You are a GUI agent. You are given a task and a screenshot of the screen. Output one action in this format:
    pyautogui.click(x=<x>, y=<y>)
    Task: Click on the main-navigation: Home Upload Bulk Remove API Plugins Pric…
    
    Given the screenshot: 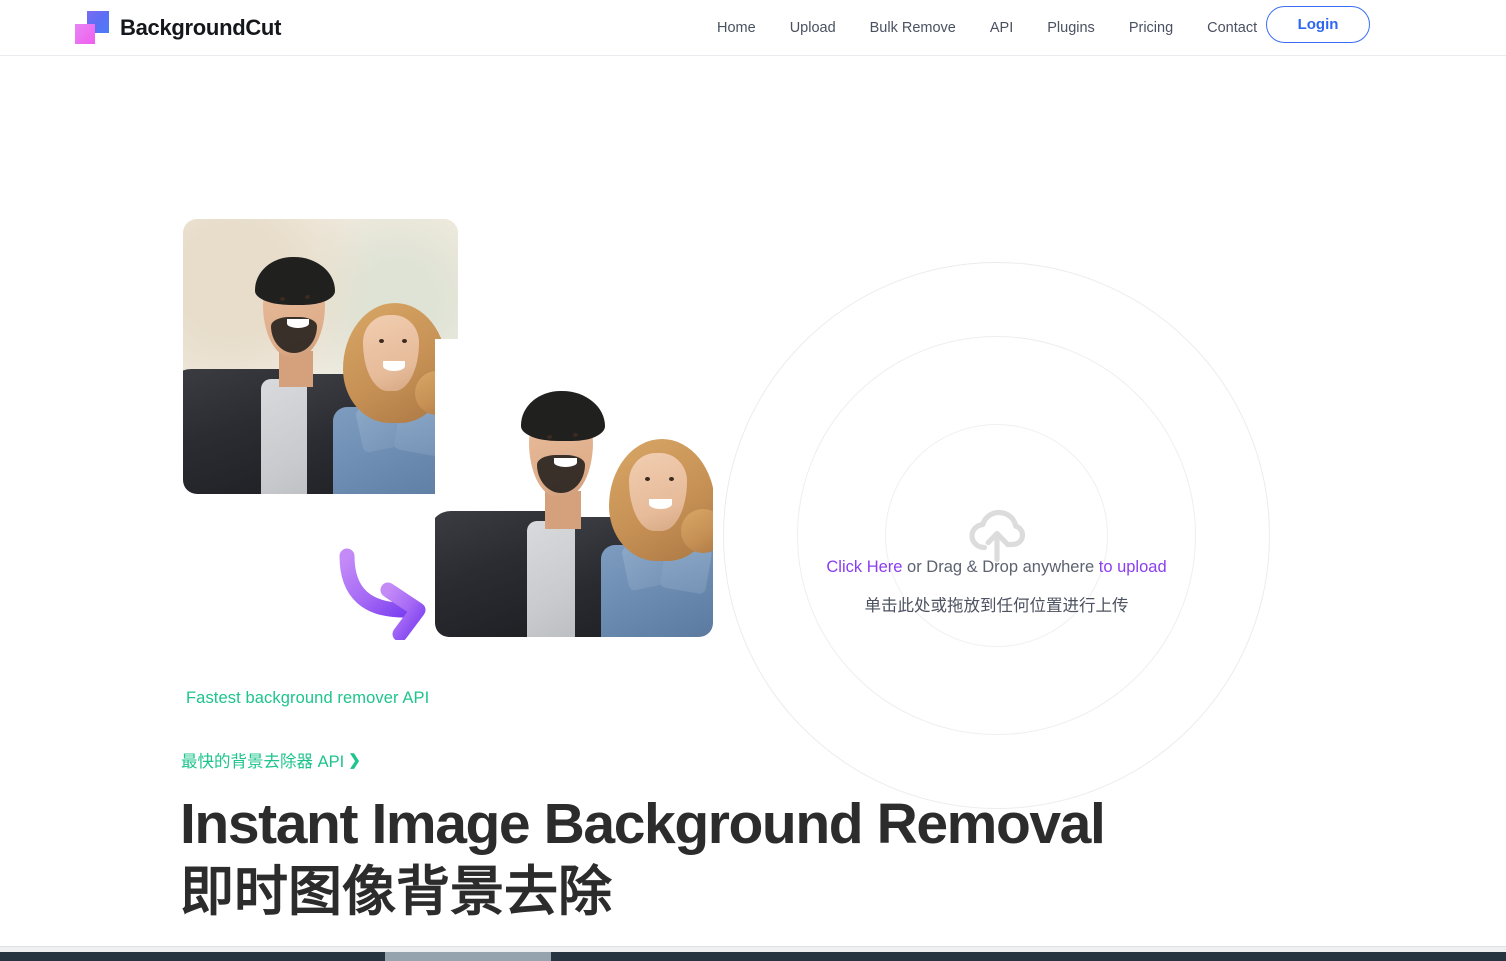 What is the action you would take?
    pyautogui.click(x=987, y=28)
    